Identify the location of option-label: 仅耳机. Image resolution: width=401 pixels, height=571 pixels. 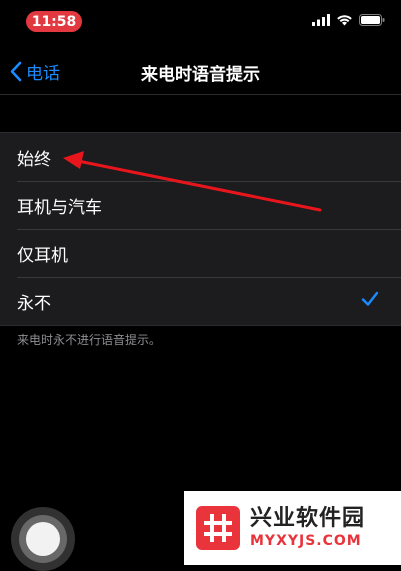
(42, 255).